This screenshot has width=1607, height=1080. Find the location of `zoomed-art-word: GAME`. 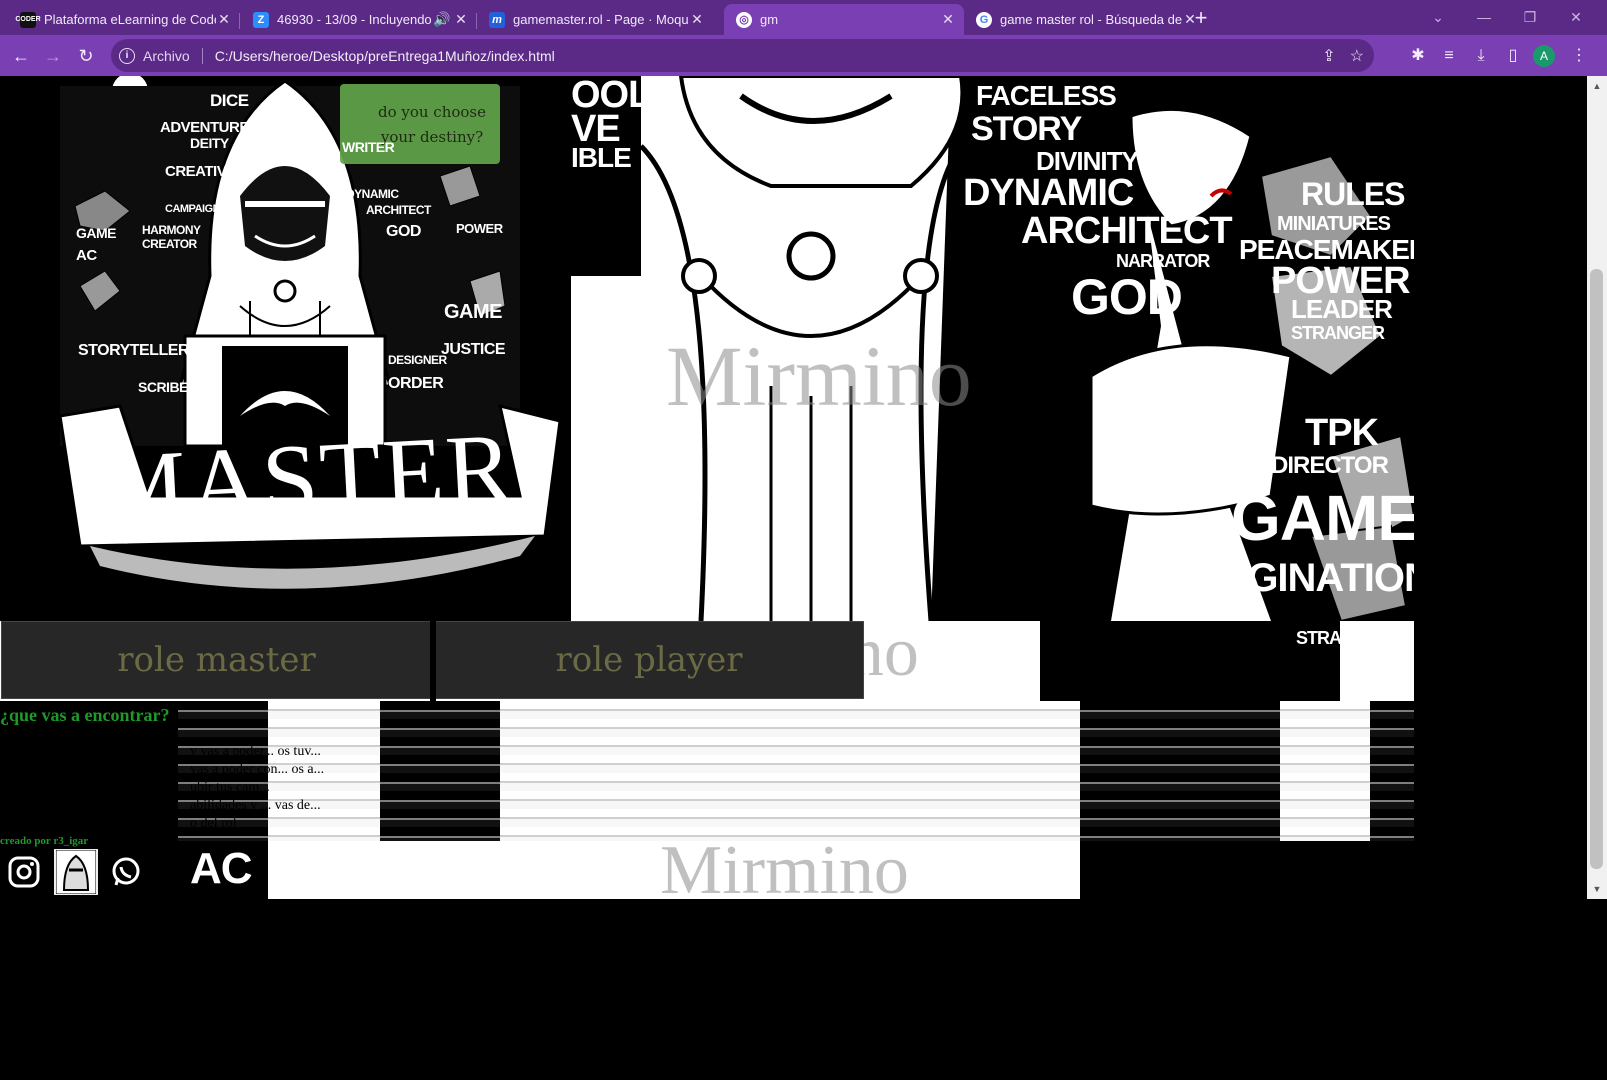

zoomed-art-word: GAME is located at coordinates (1322, 518).